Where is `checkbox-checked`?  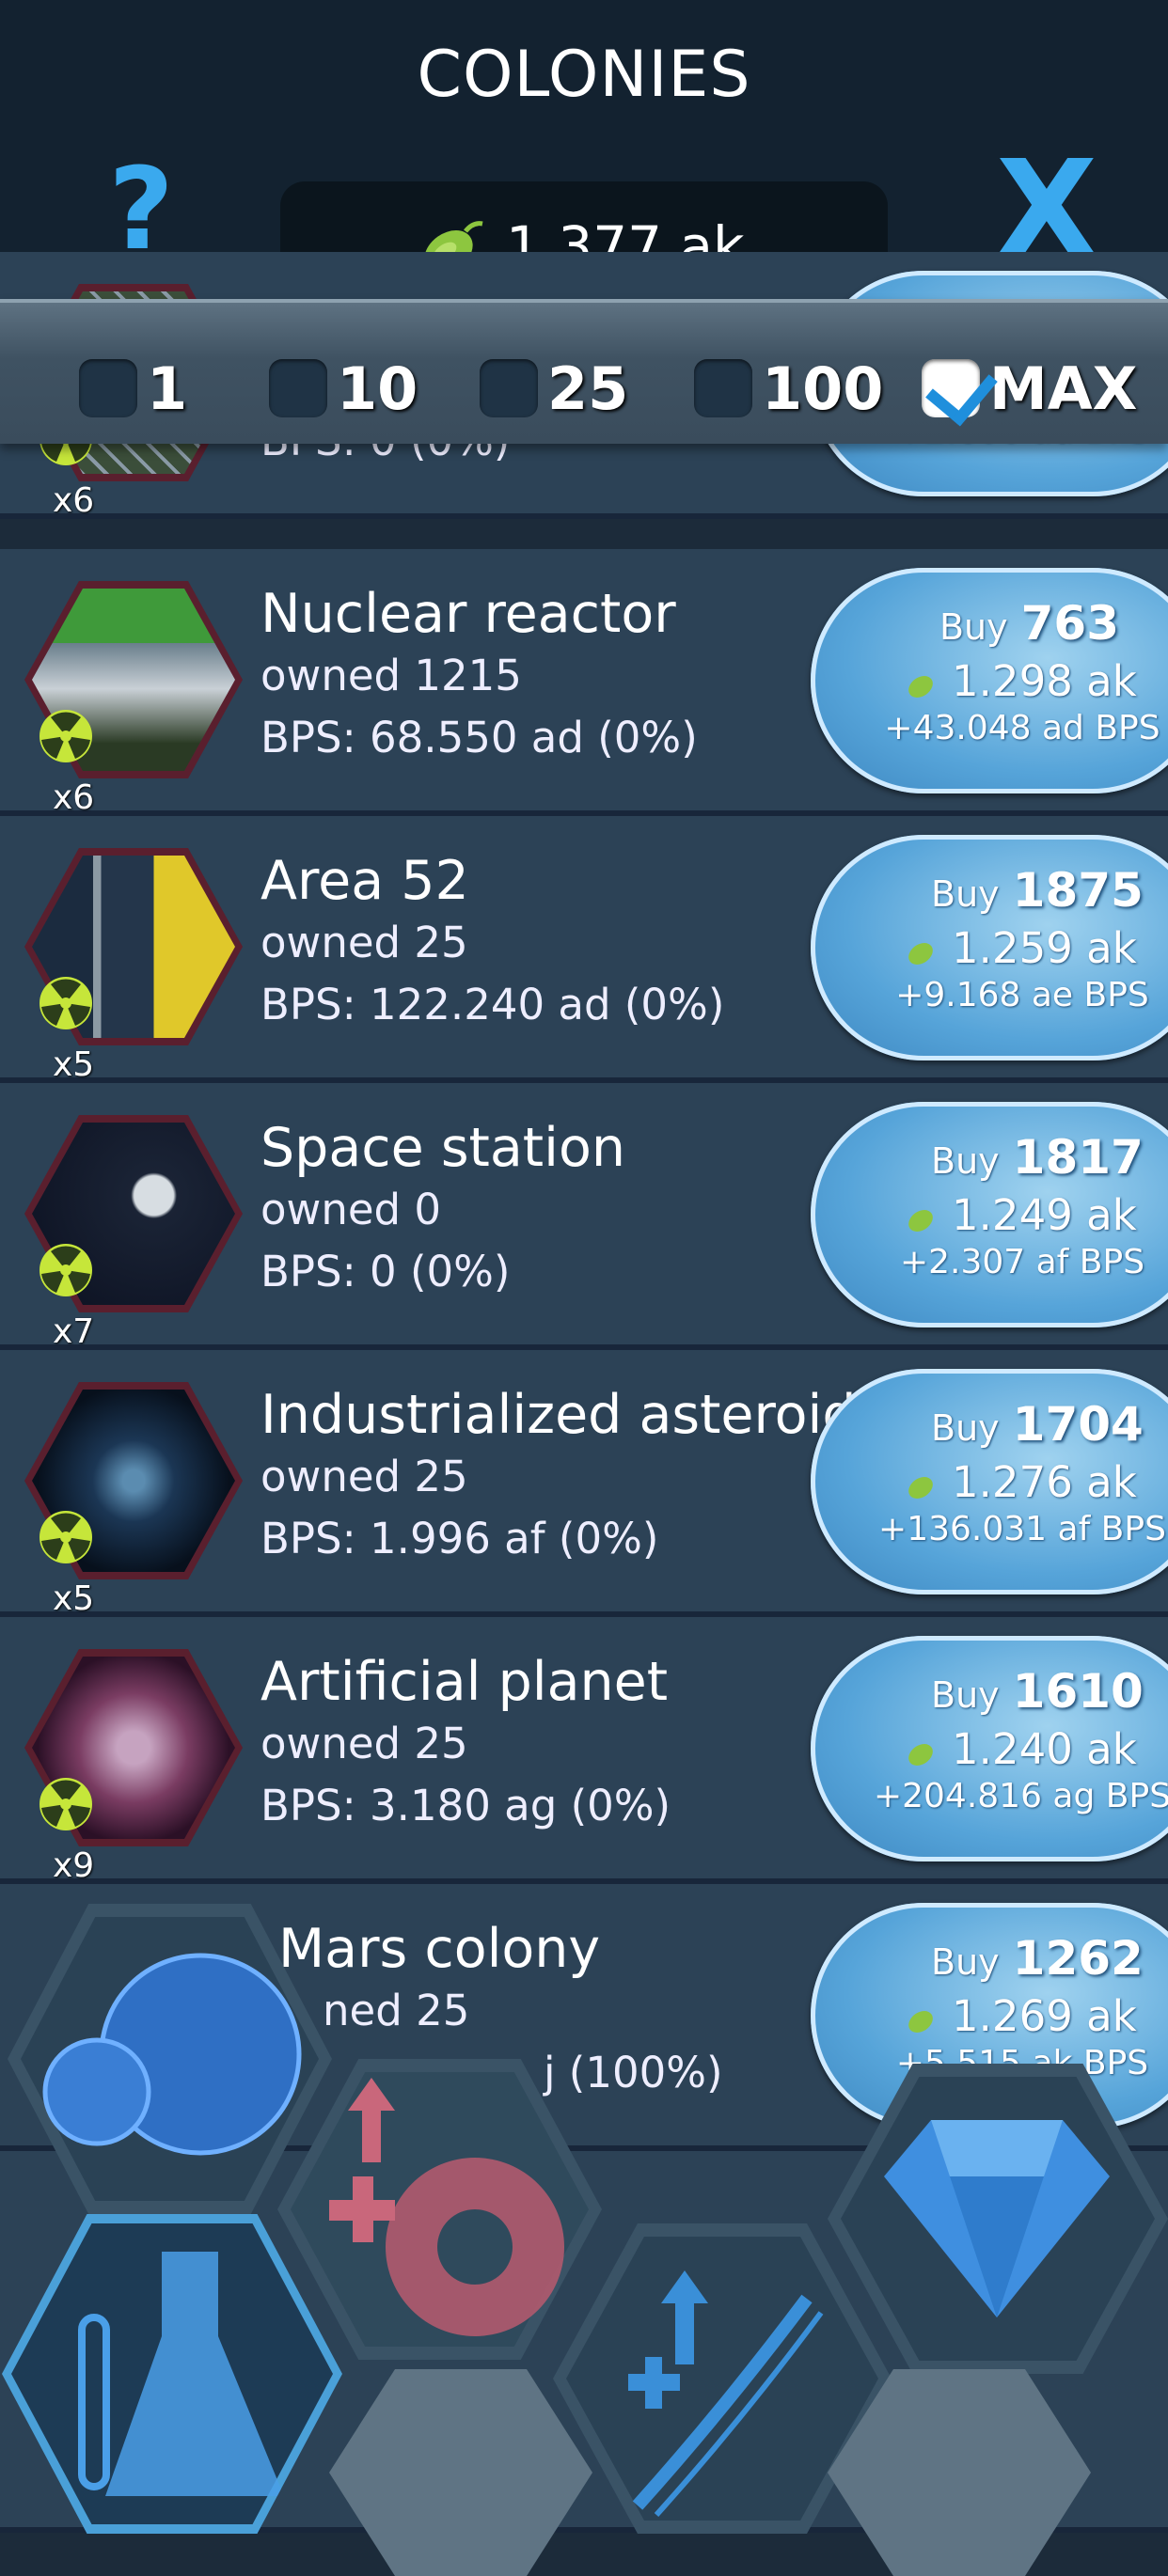
checkbox-checked is located at coordinates (951, 388).